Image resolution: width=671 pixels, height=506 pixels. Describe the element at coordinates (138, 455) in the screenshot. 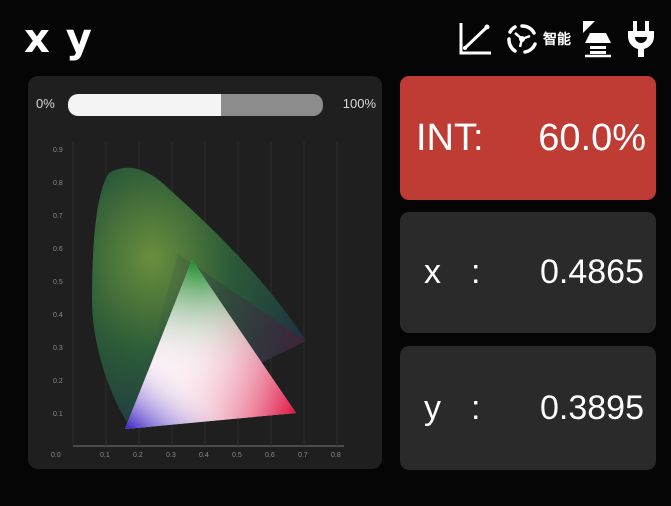

I see `x-tick-label: 0.2` at that location.